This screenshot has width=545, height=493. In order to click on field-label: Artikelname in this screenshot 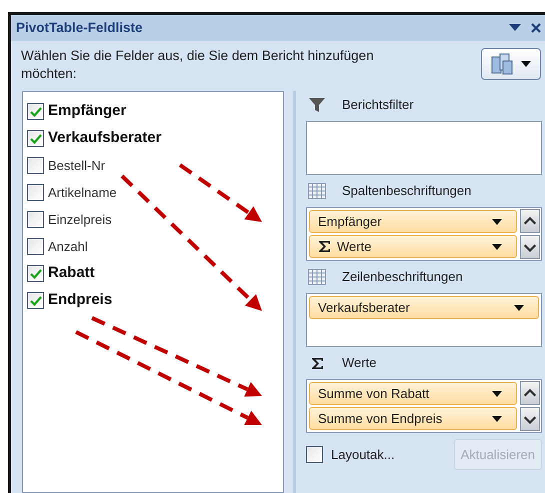, I will do `click(82, 192)`.